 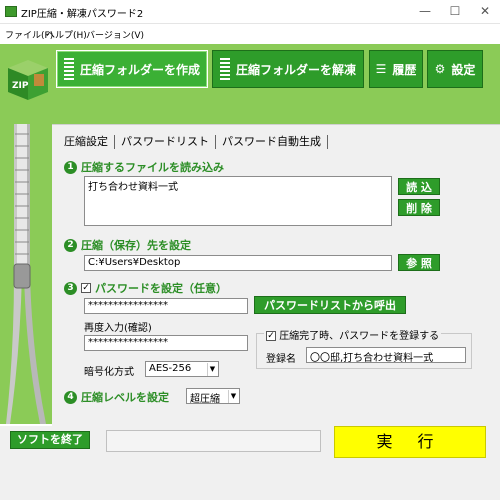 I want to click on encryption-select: AES-256 ▼, so click(x=182, y=369).